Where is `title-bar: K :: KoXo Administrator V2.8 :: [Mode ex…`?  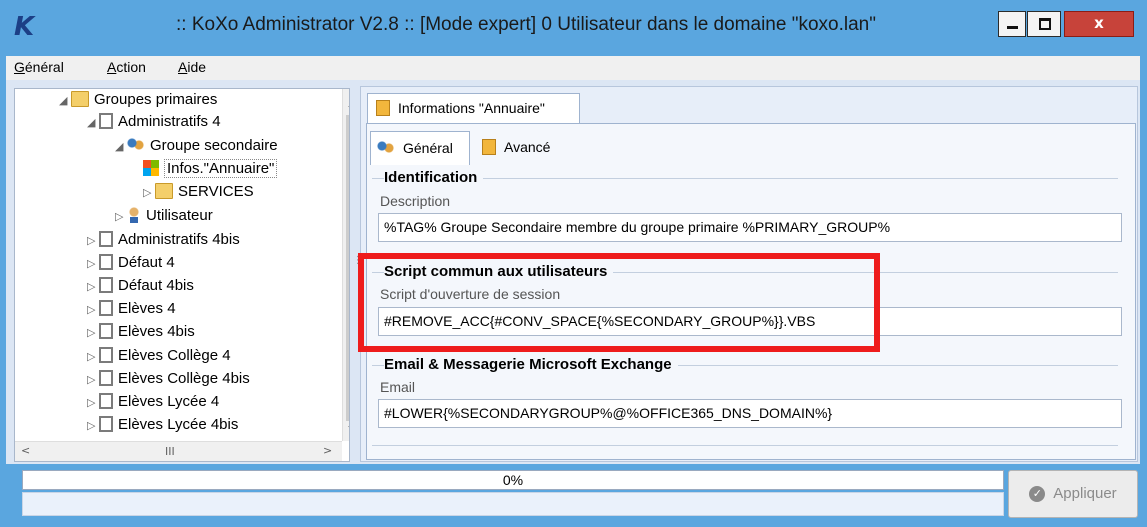 title-bar: K :: KoXo Administrator V2.8 :: [Mode ex… is located at coordinates (573, 28).